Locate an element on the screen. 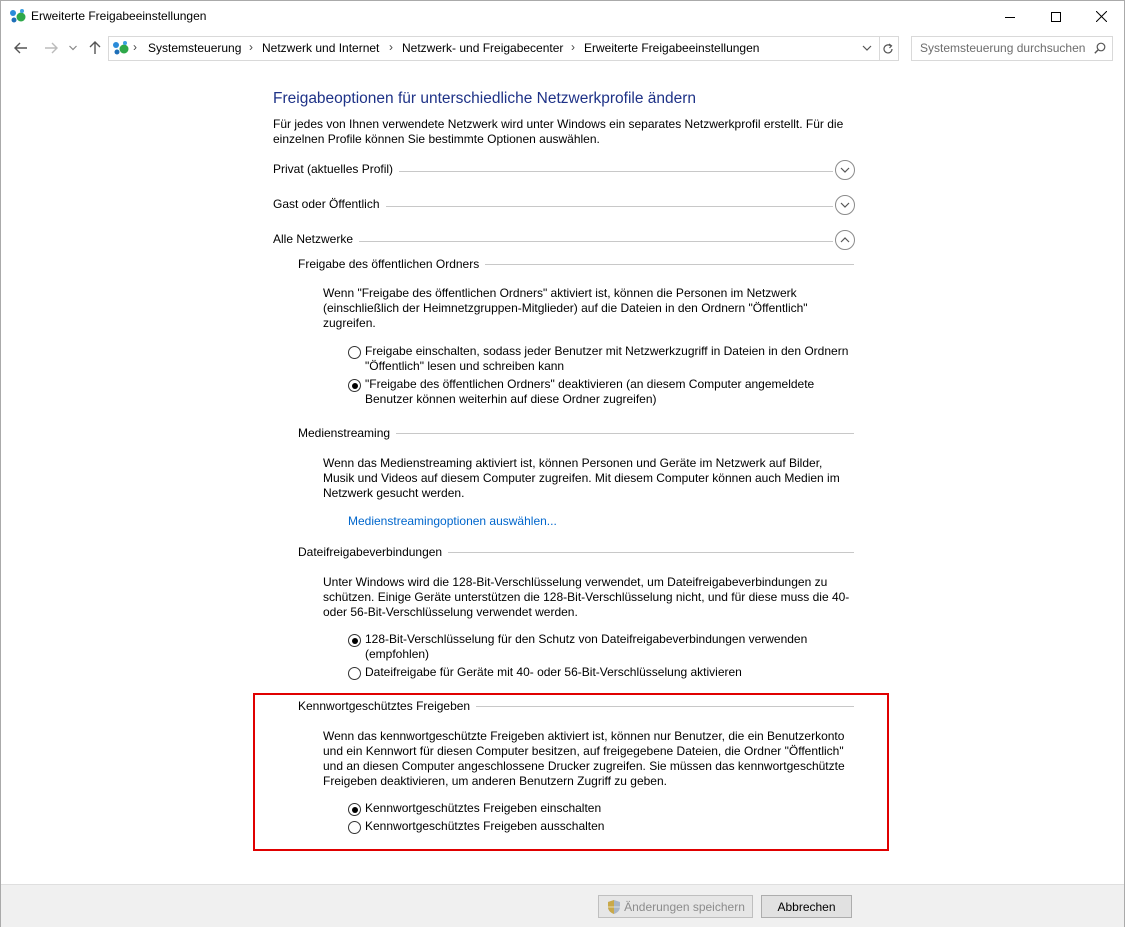  recent-locations-button is located at coordinates (73, 48).